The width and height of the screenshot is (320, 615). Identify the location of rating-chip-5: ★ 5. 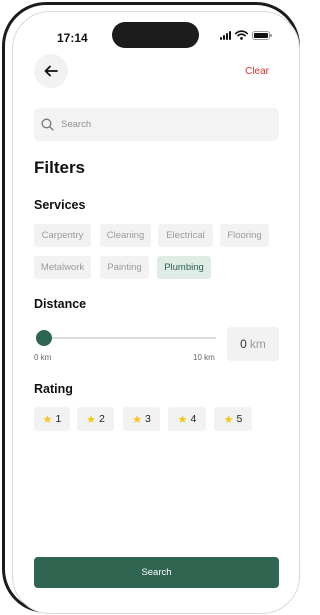
(233, 419).